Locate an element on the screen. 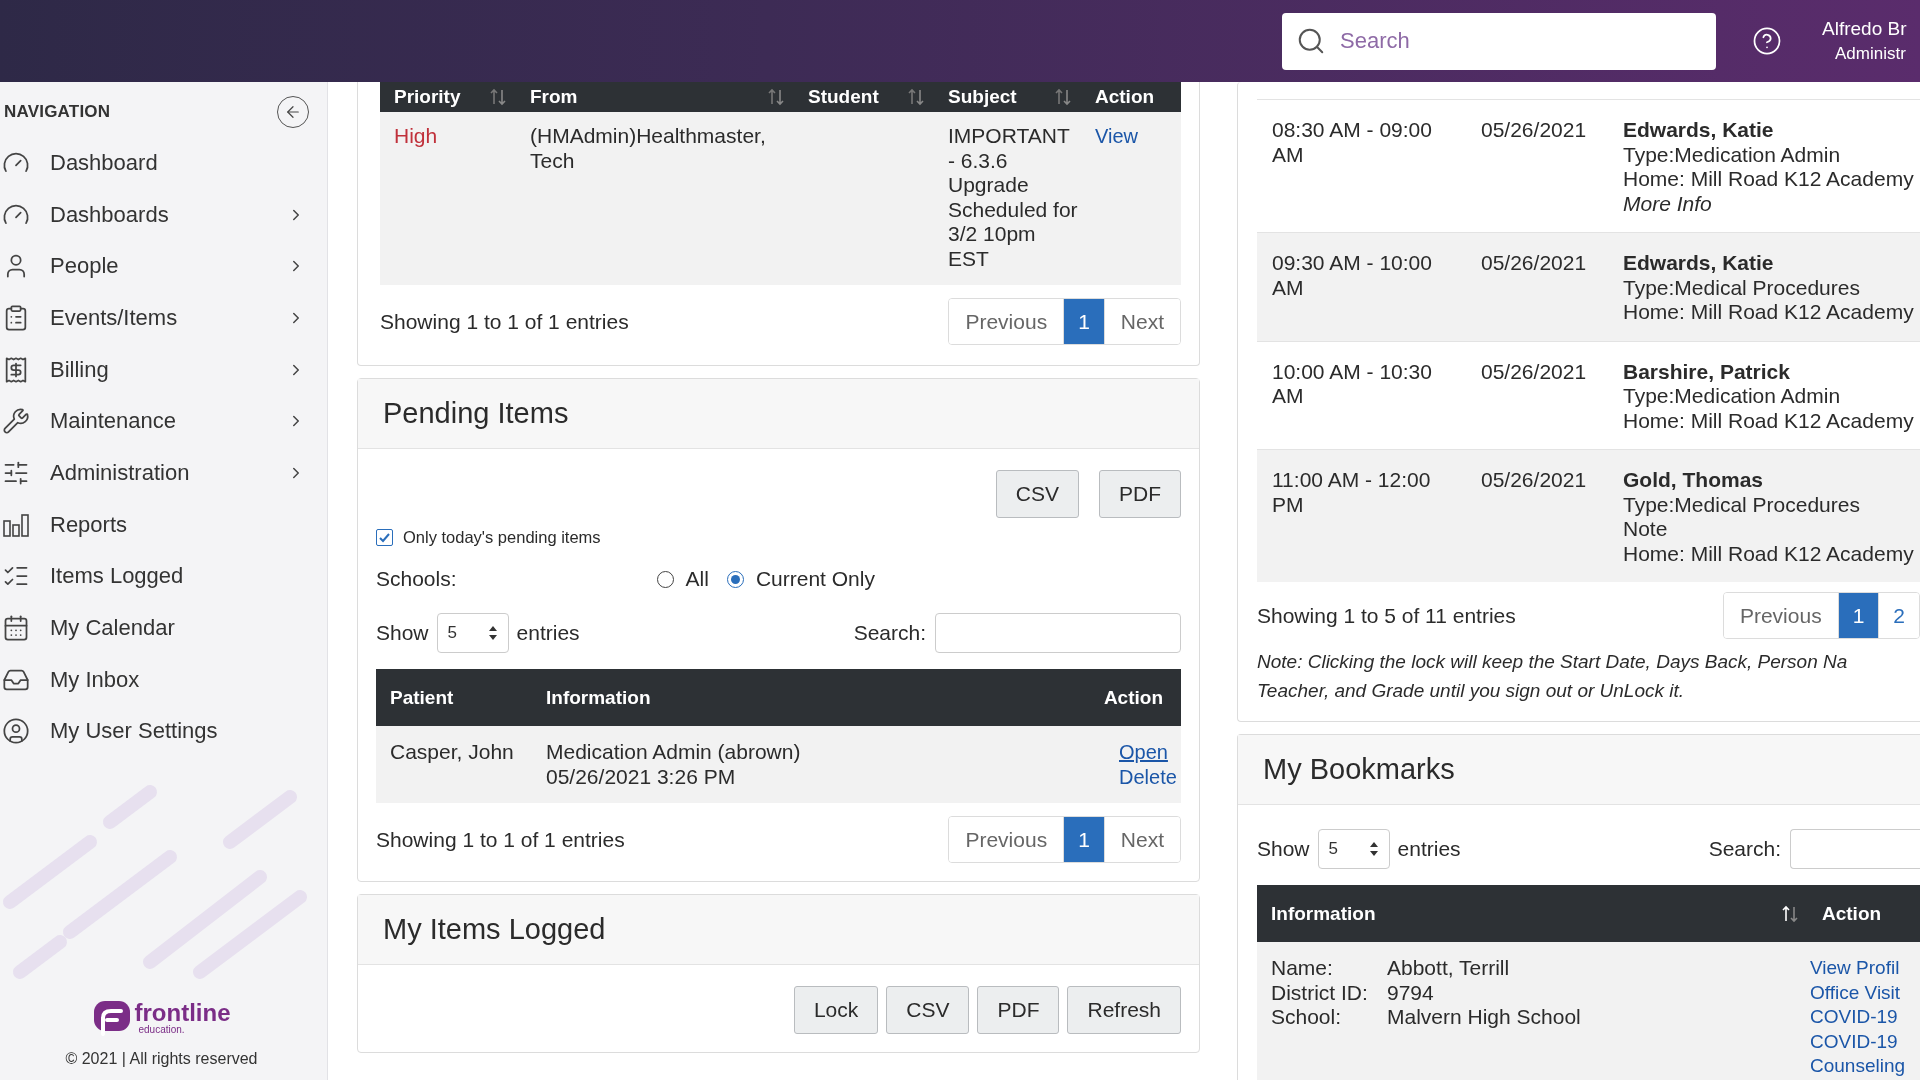 The height and width of the screenshot is (1080, 1920). column-header: Subject is located at coordinates (1010, 97).